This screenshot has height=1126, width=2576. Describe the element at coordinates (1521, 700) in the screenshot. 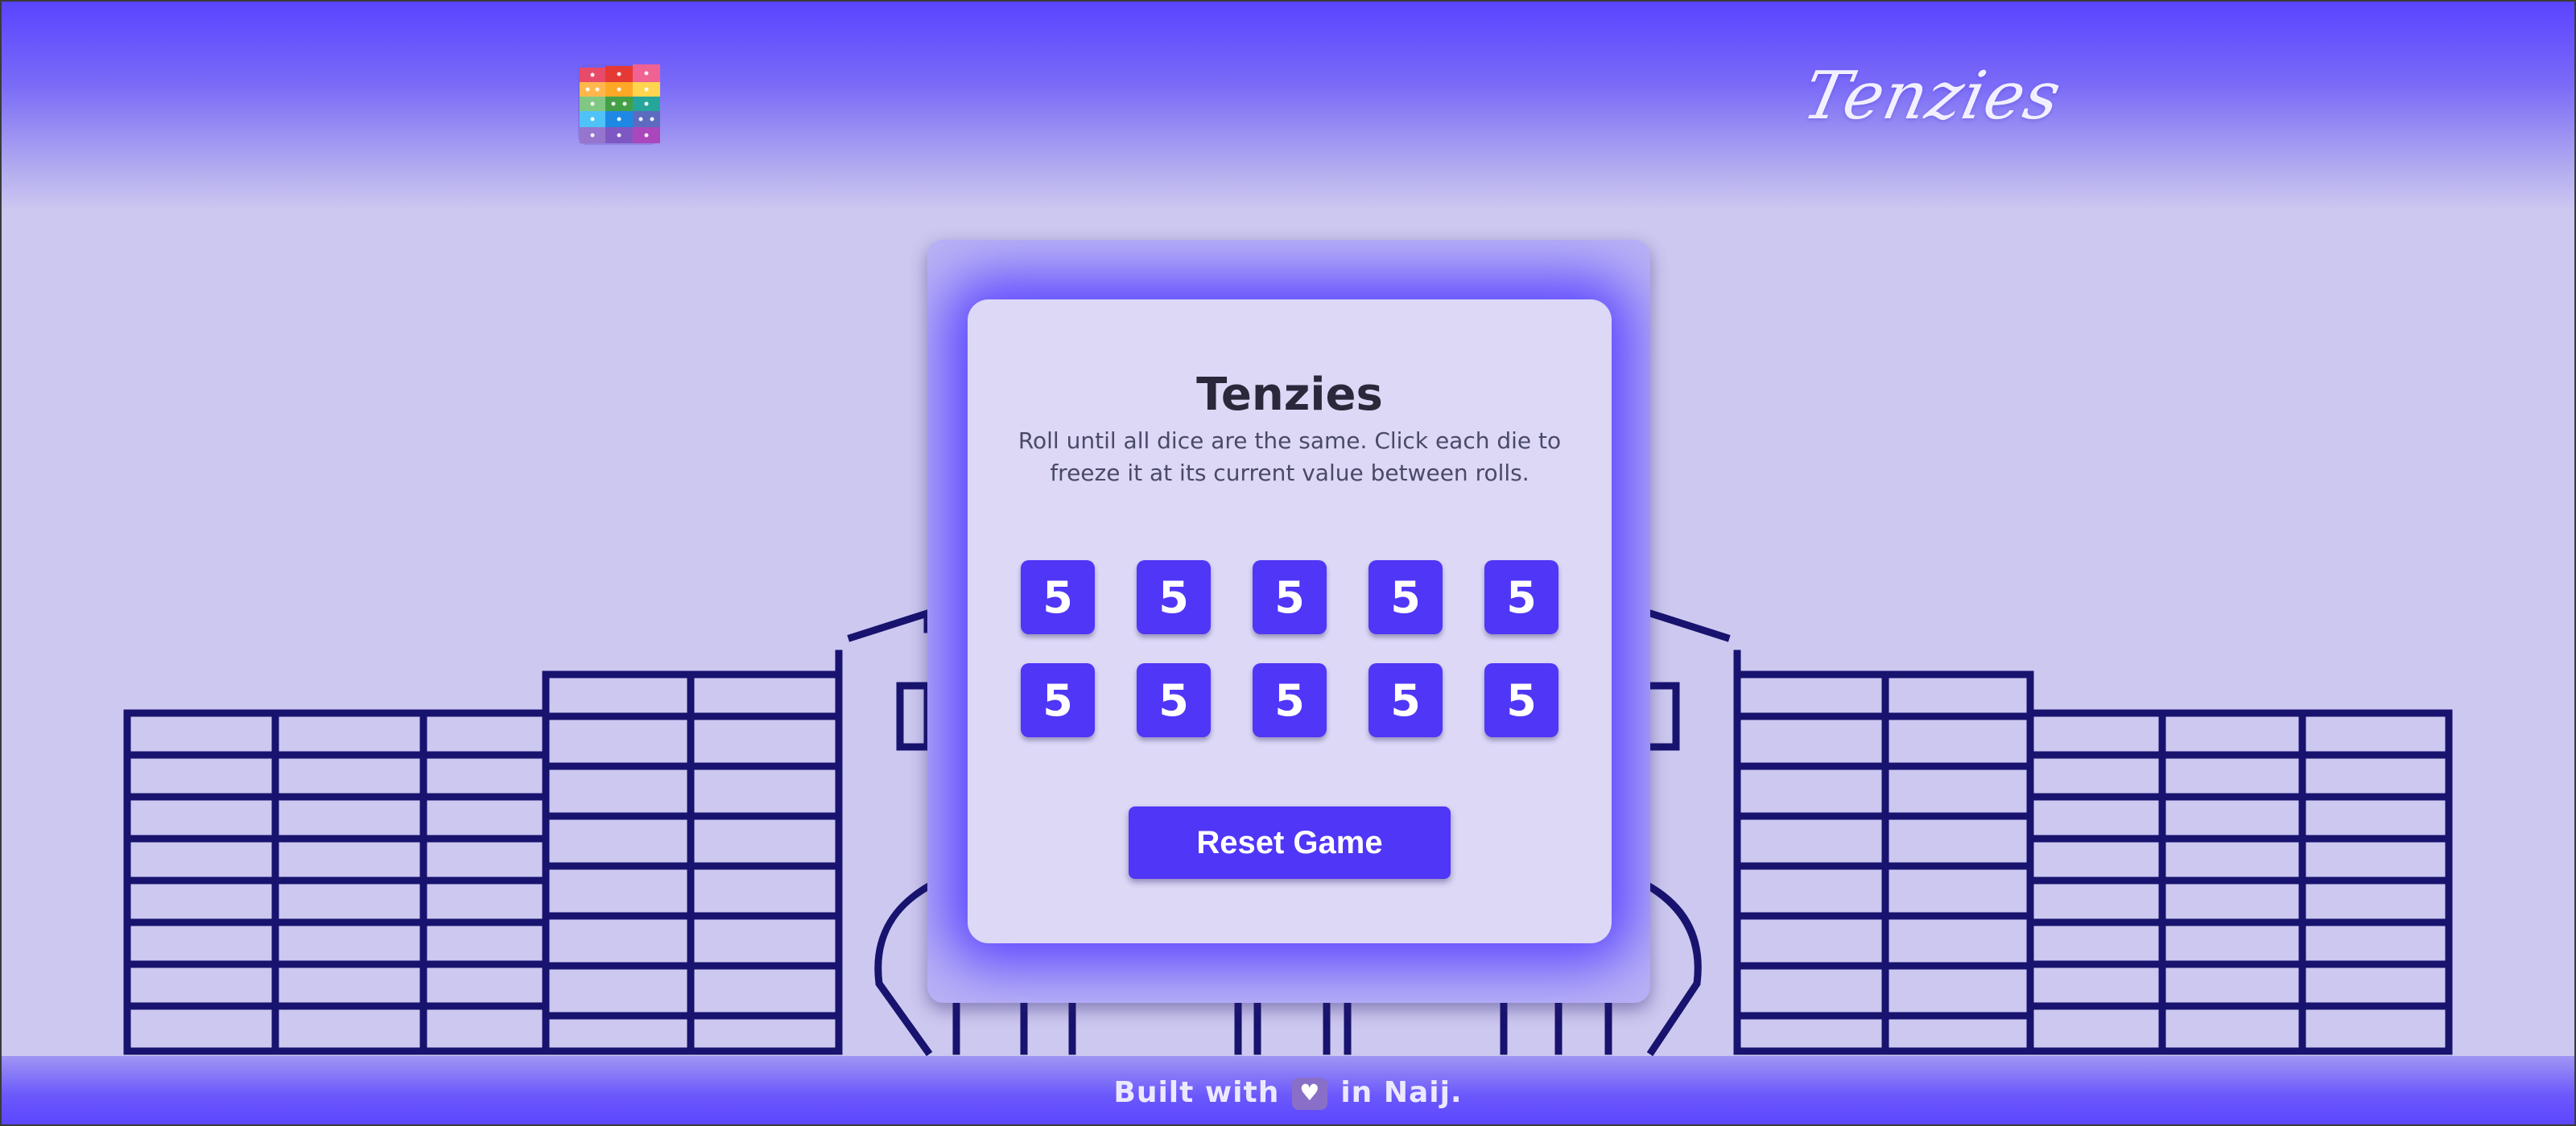

I see `die-10: 5` at that location.